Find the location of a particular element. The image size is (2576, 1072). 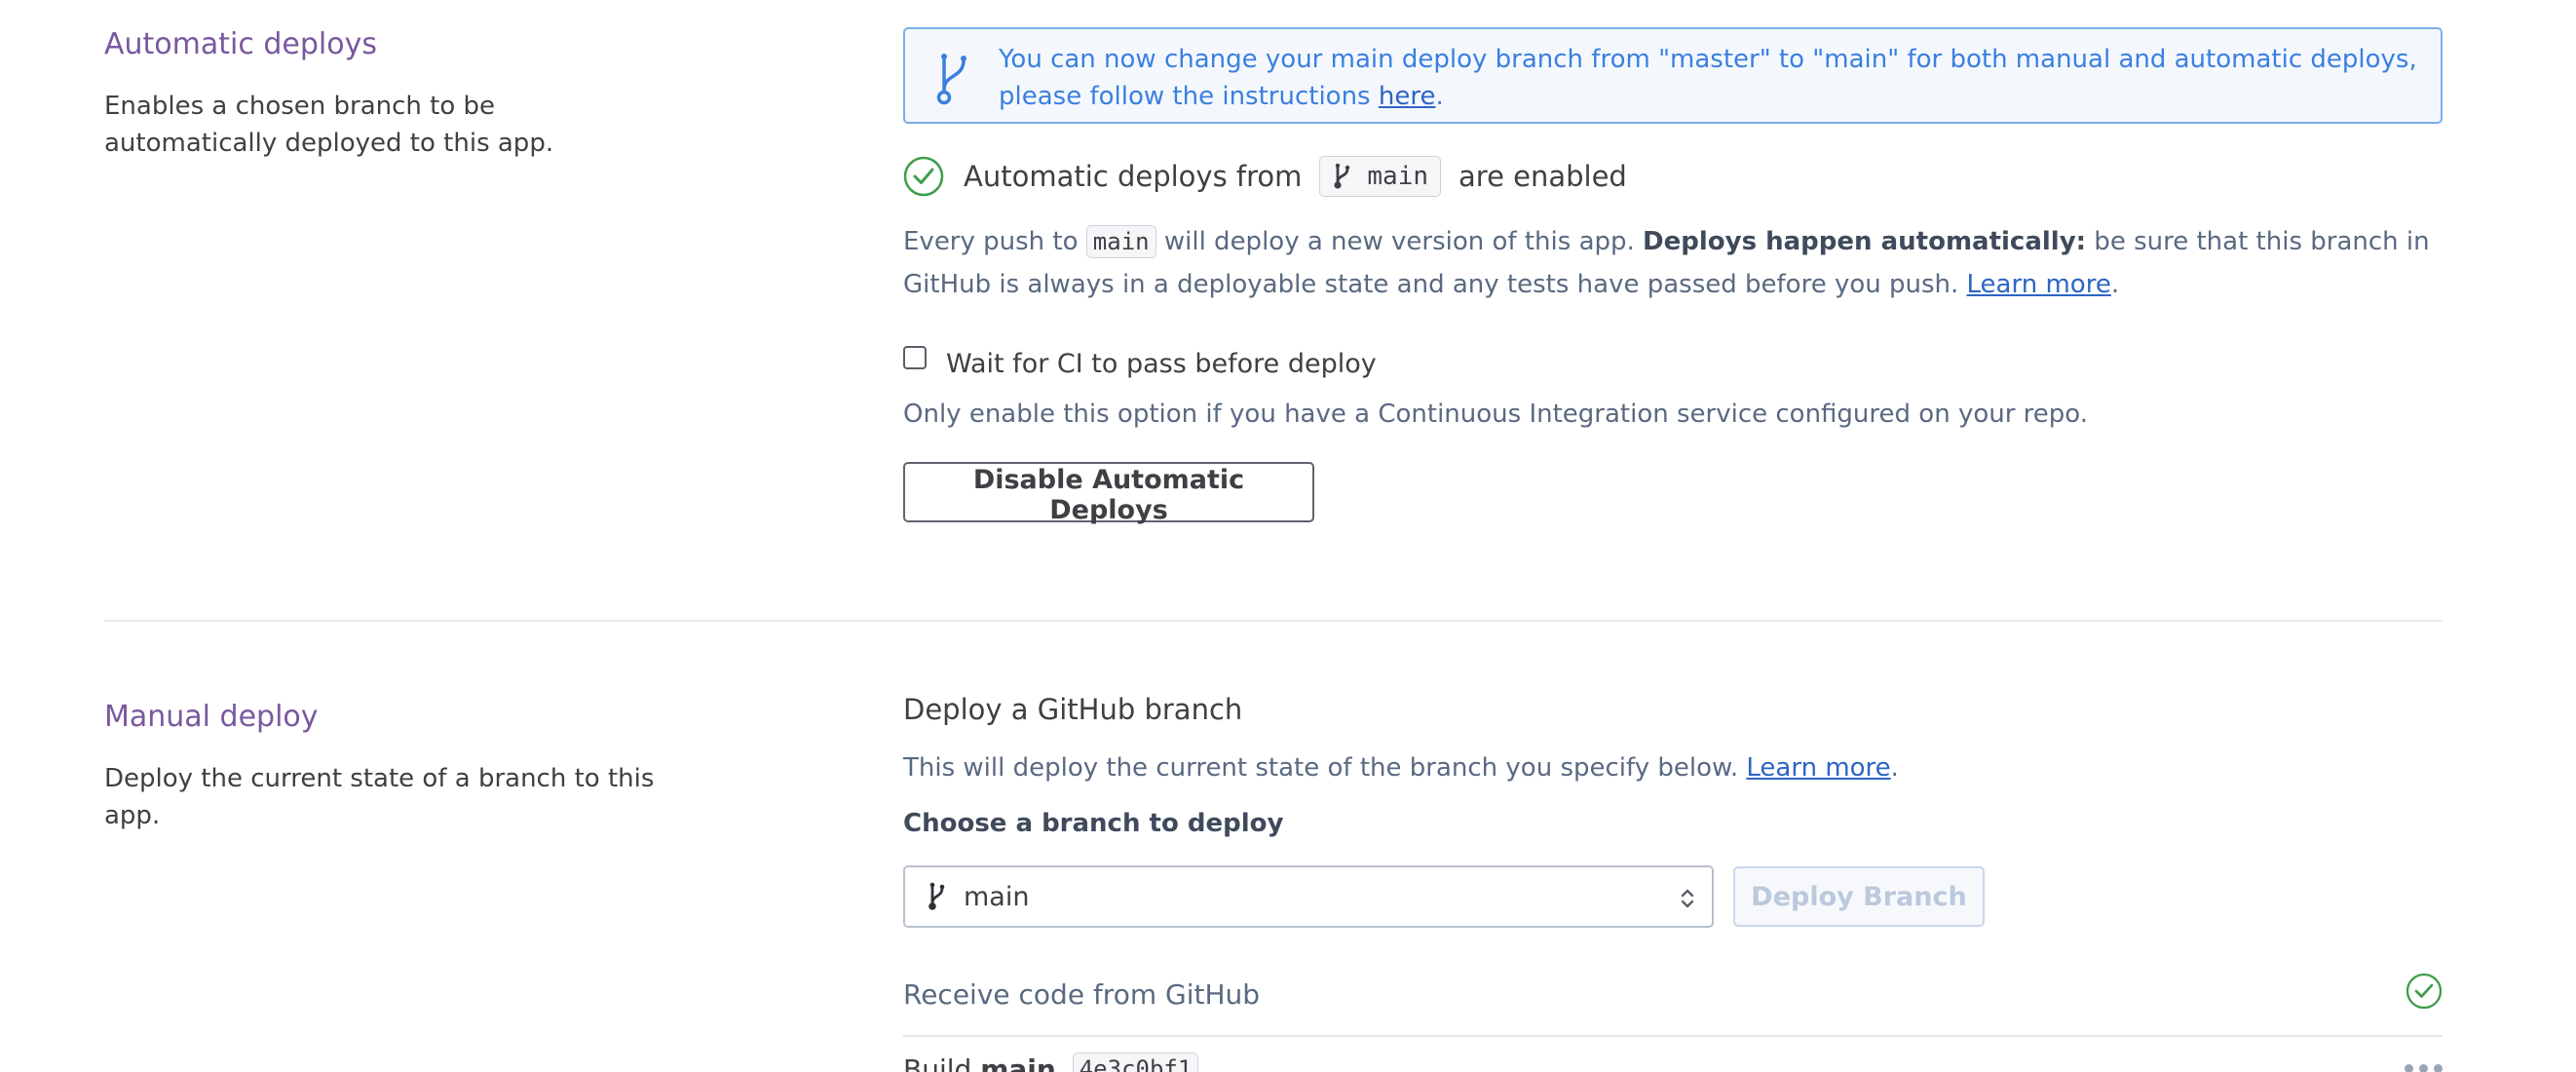

auto-deploy-status: Automatic deploys from main are enabled is located at coordinates (1265, 176).